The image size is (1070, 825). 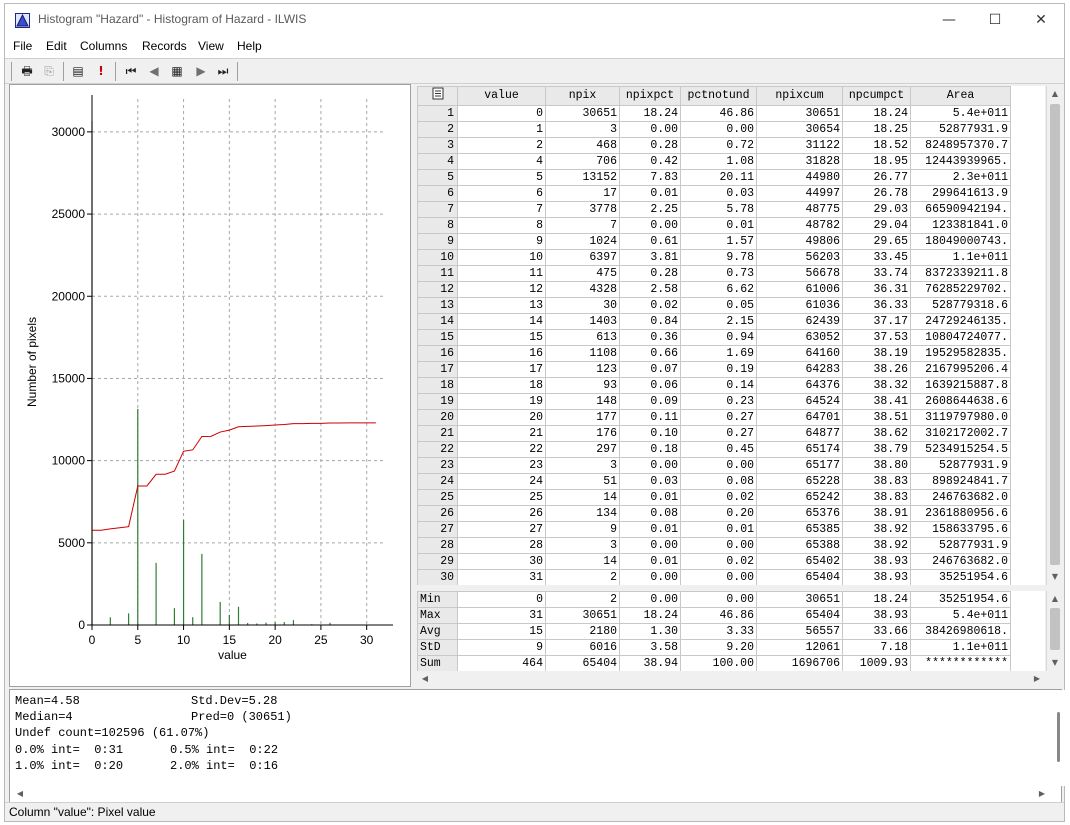 What do you see at coordinates (501, 289) in the screenshot?
I see `table-cell: 12` at bounding box center [501, 289].